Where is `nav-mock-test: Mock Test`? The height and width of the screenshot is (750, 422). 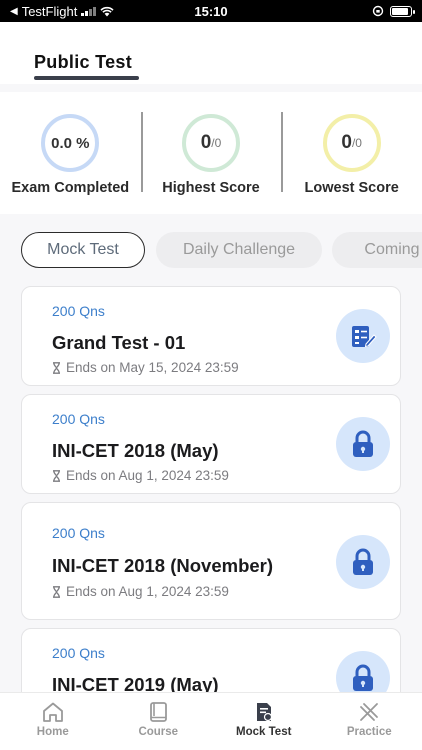
nav-mock-test: Mock Test is located at coordinates (264, 721).